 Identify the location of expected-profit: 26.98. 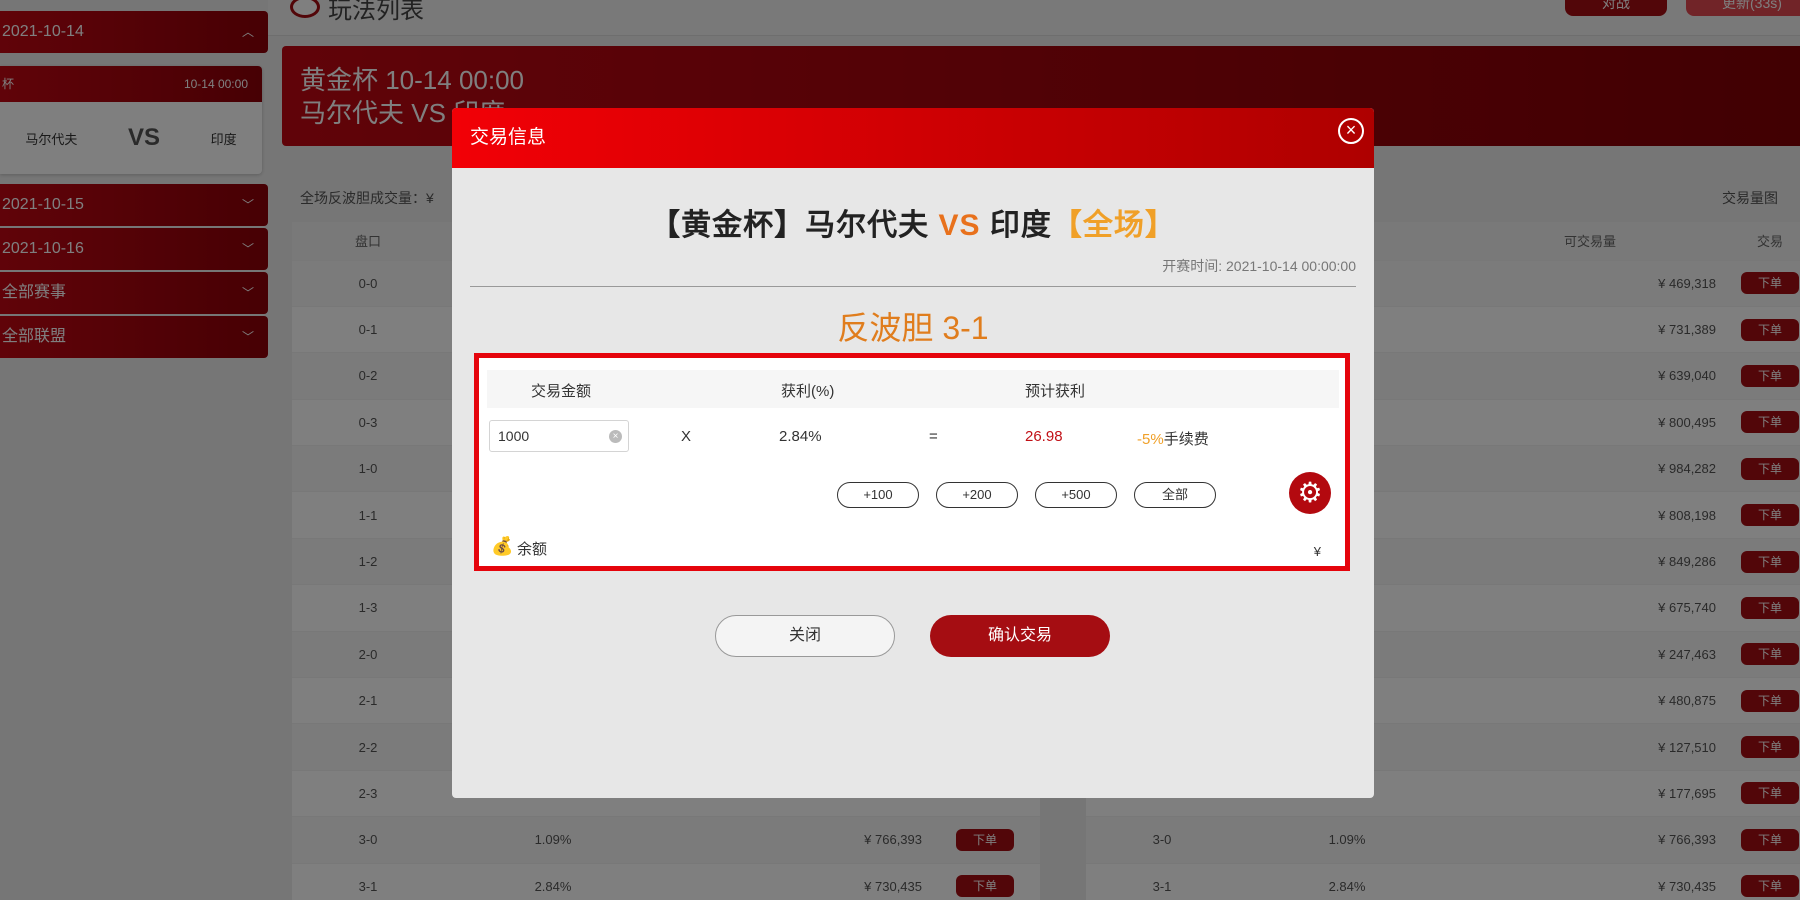
(1044, 436).